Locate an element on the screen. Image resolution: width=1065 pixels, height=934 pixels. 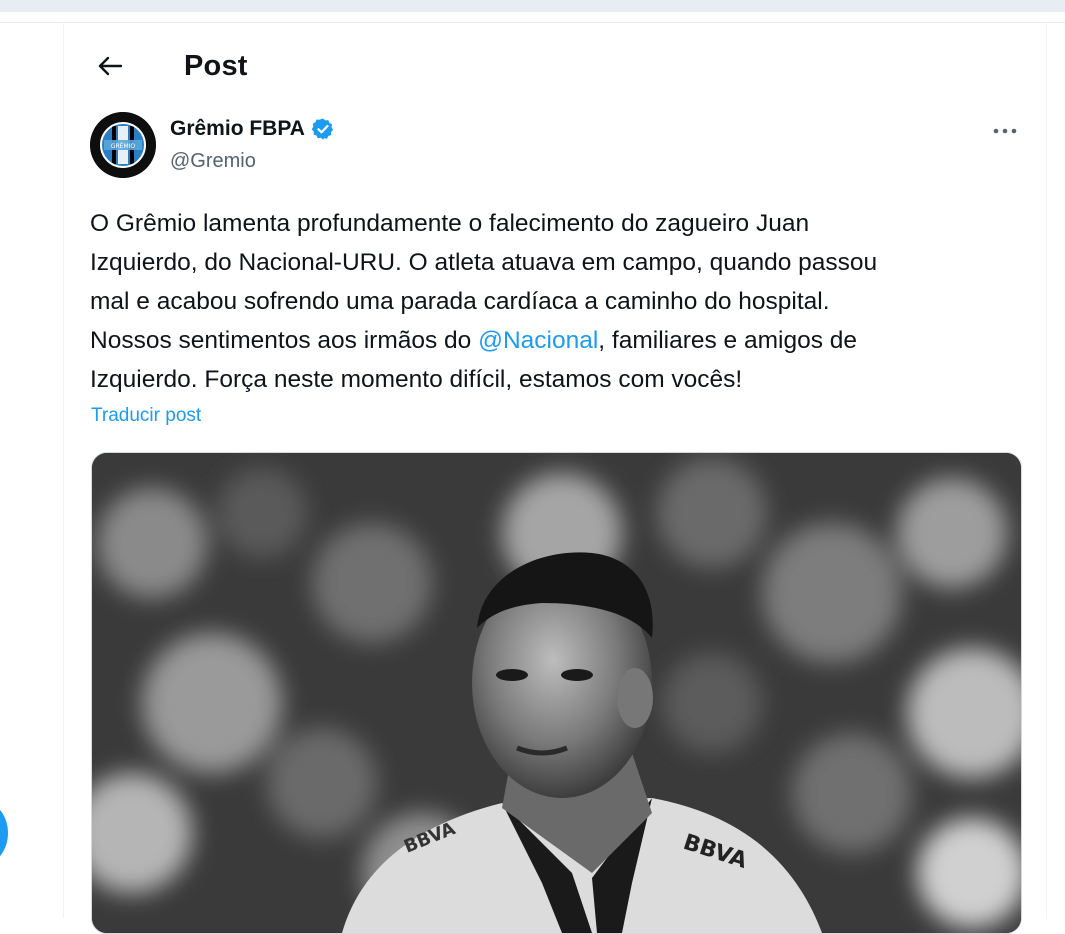
avatar: GRÊMIO is located at coordinates (123, 145).